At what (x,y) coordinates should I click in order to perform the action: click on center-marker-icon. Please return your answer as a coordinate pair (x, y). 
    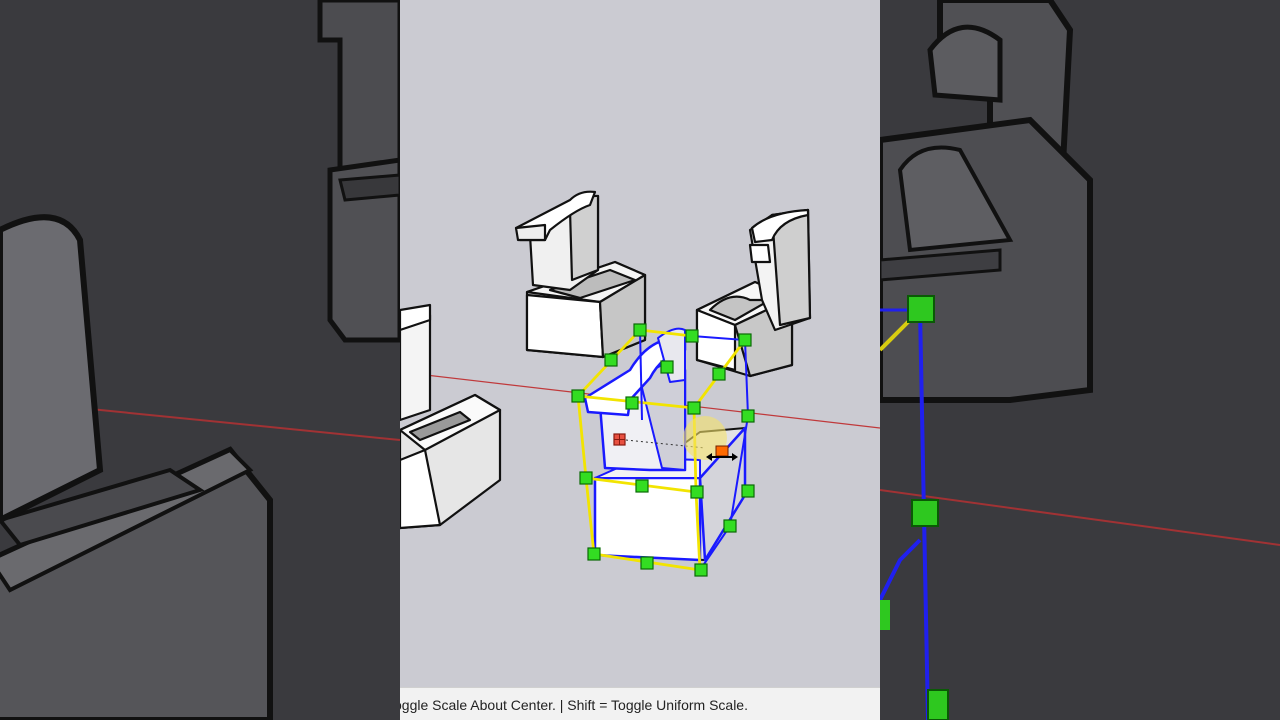
    Looking at the image, I should click on (619, 439).